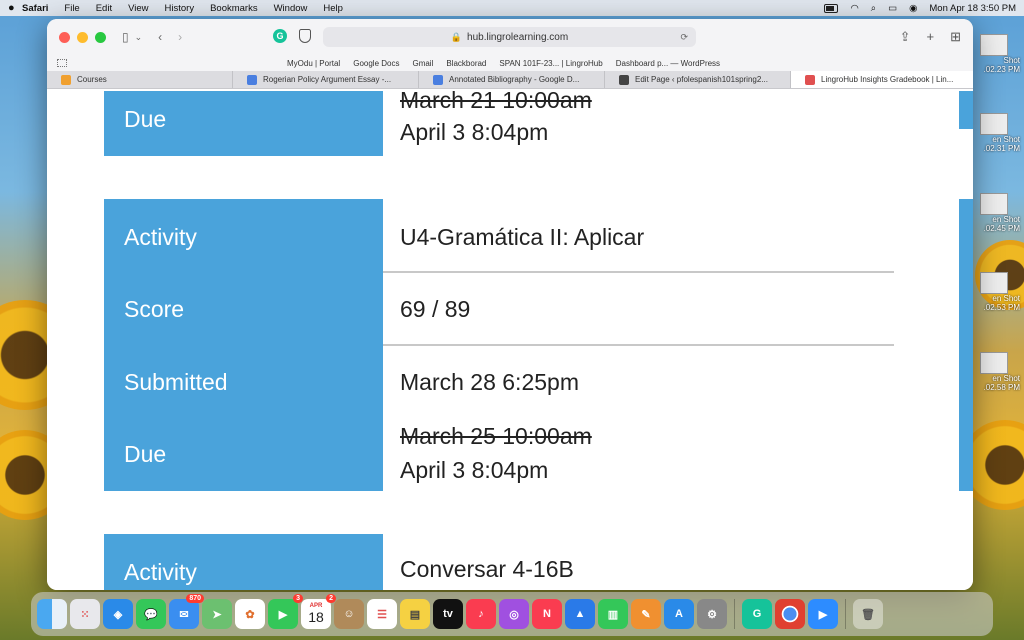 The width and height of the screenshot is (1024, 640). What do you see at coordinates (305, 36) in the screenshot?
I see `privacy-shield-icon` at bounding box center [305, 36].